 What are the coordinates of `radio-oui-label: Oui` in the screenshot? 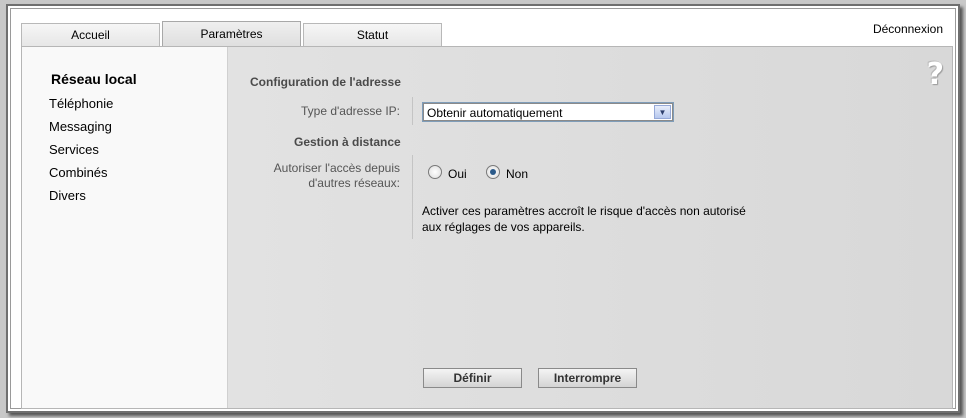 It's located at (457, 174).